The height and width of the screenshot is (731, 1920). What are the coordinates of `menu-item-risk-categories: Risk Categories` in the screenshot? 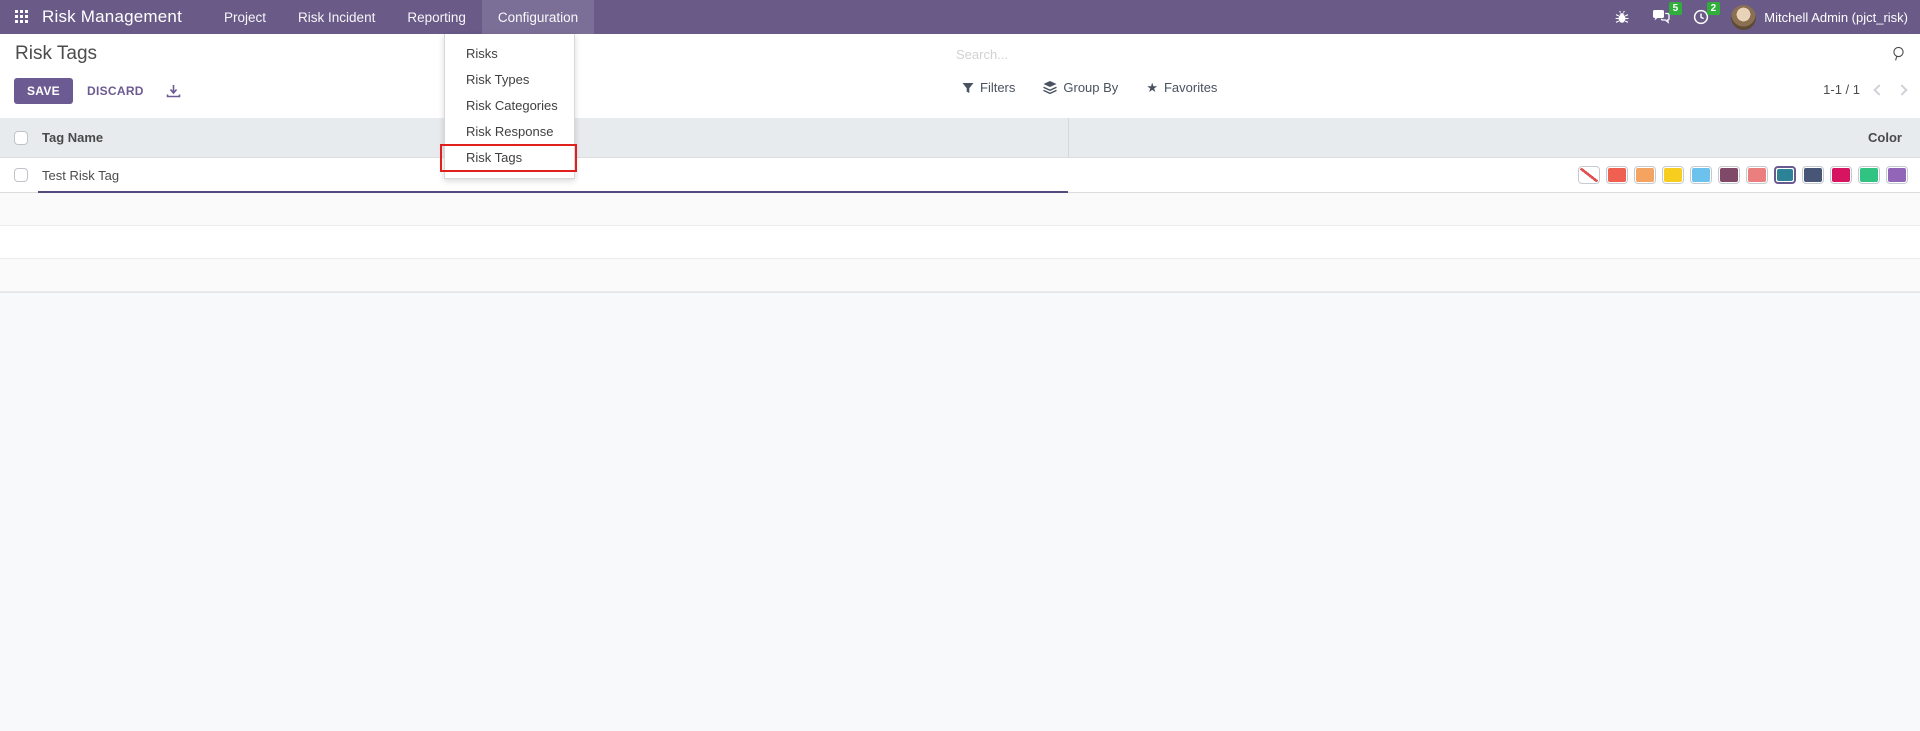 It's located at (509, 106).